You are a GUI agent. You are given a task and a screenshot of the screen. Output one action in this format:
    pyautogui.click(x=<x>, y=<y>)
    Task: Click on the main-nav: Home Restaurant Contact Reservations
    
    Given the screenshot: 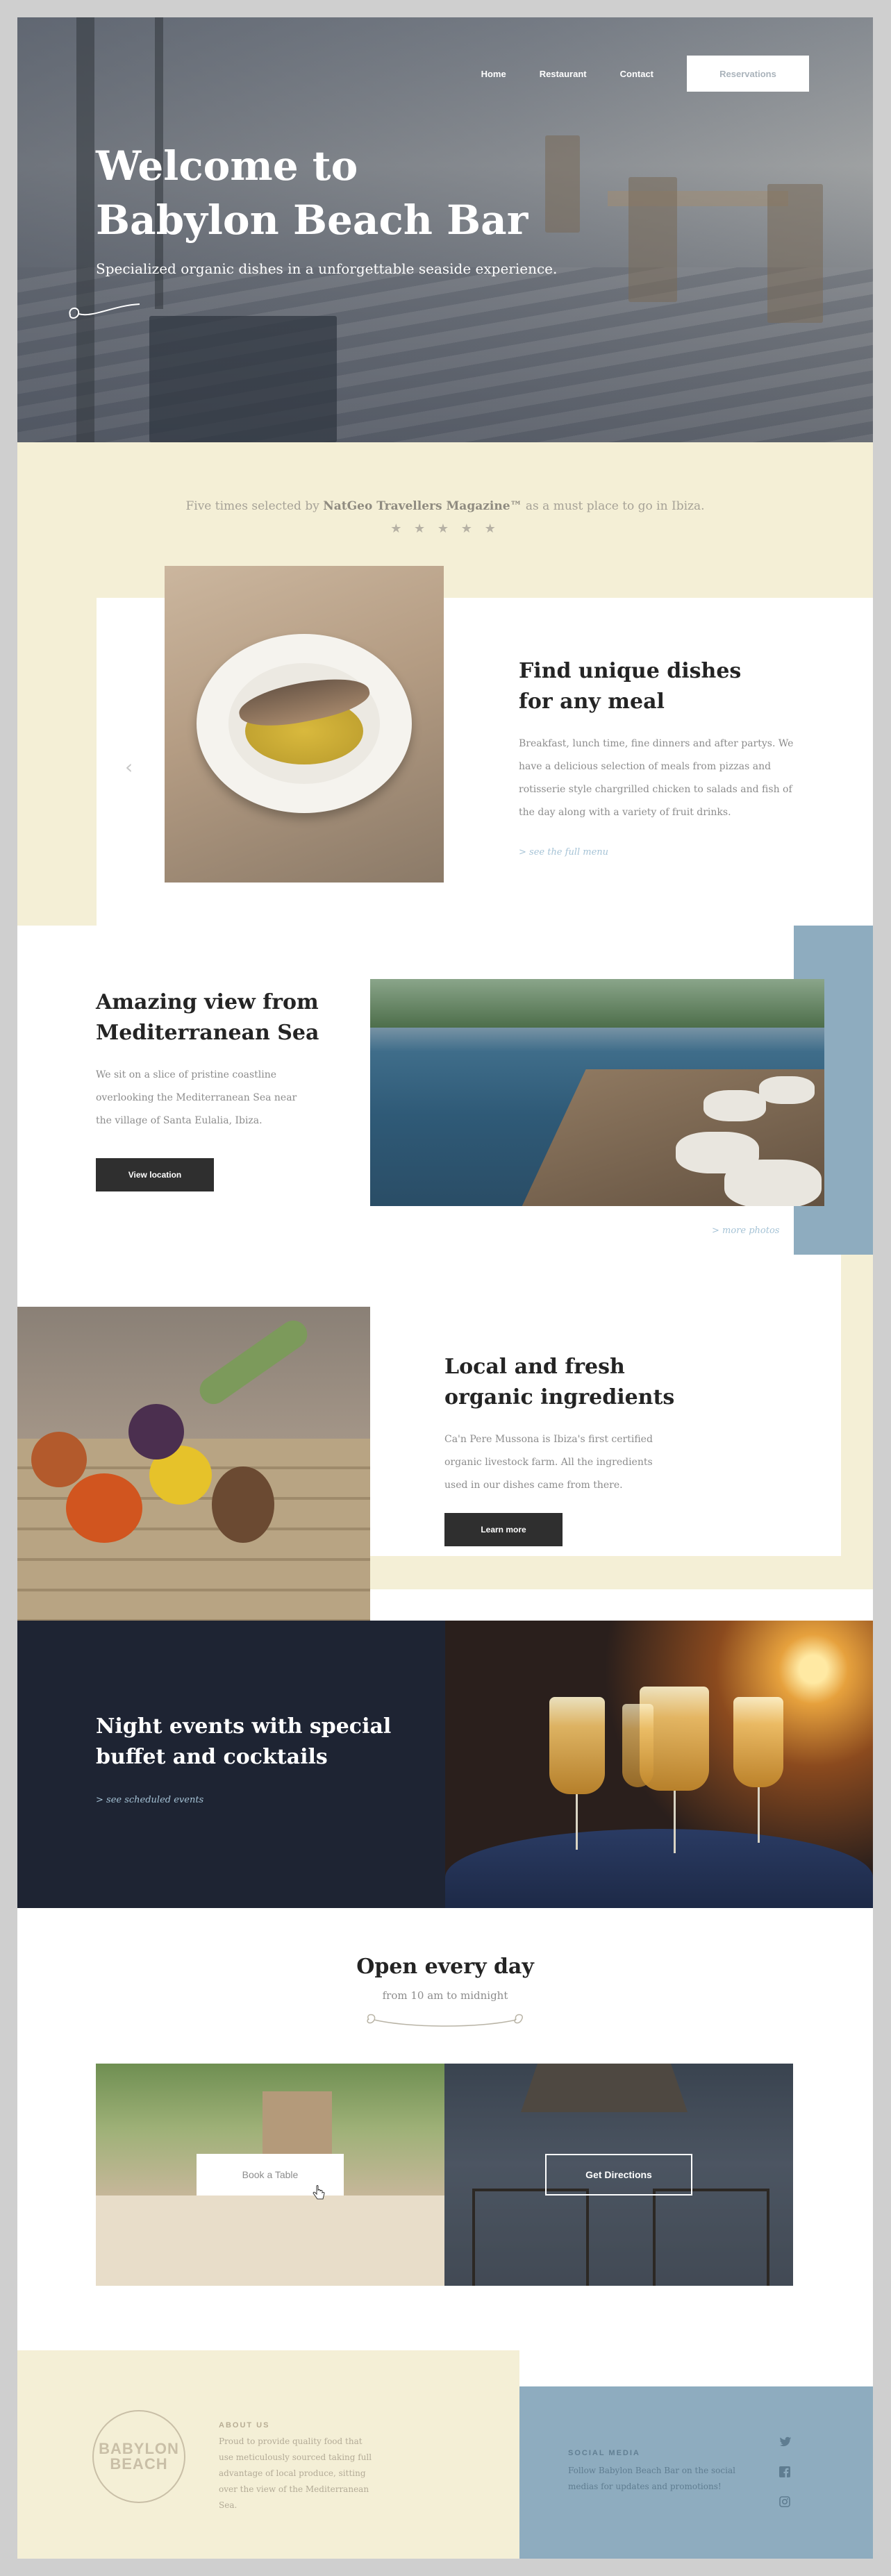 What is the action you would take?
    pyautogui.click(x=645, y=74)
    